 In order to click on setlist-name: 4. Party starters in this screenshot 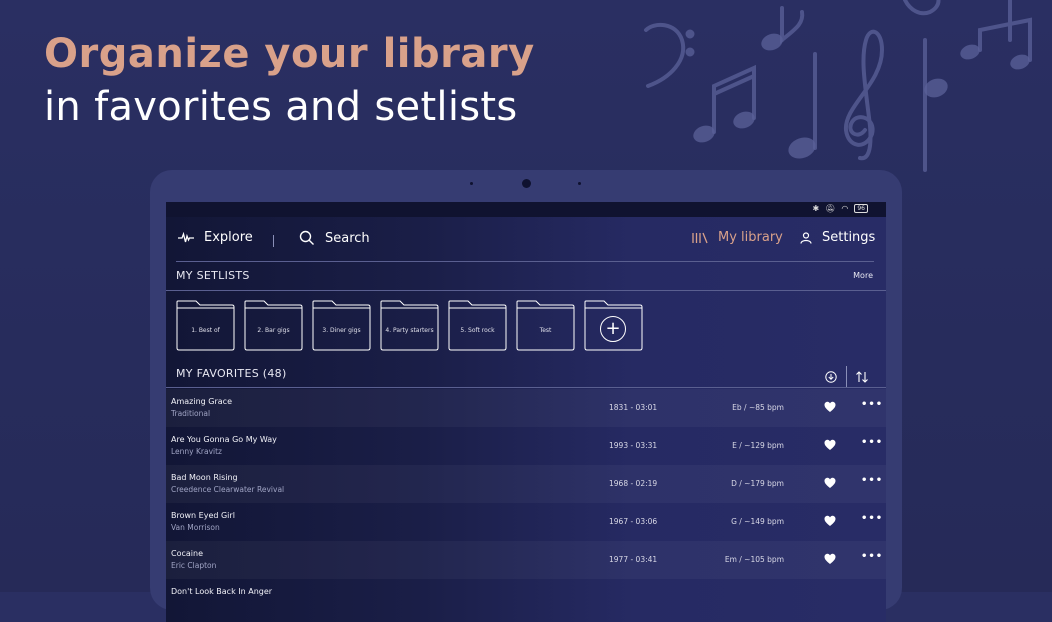, I will do `click(409, 330)`.